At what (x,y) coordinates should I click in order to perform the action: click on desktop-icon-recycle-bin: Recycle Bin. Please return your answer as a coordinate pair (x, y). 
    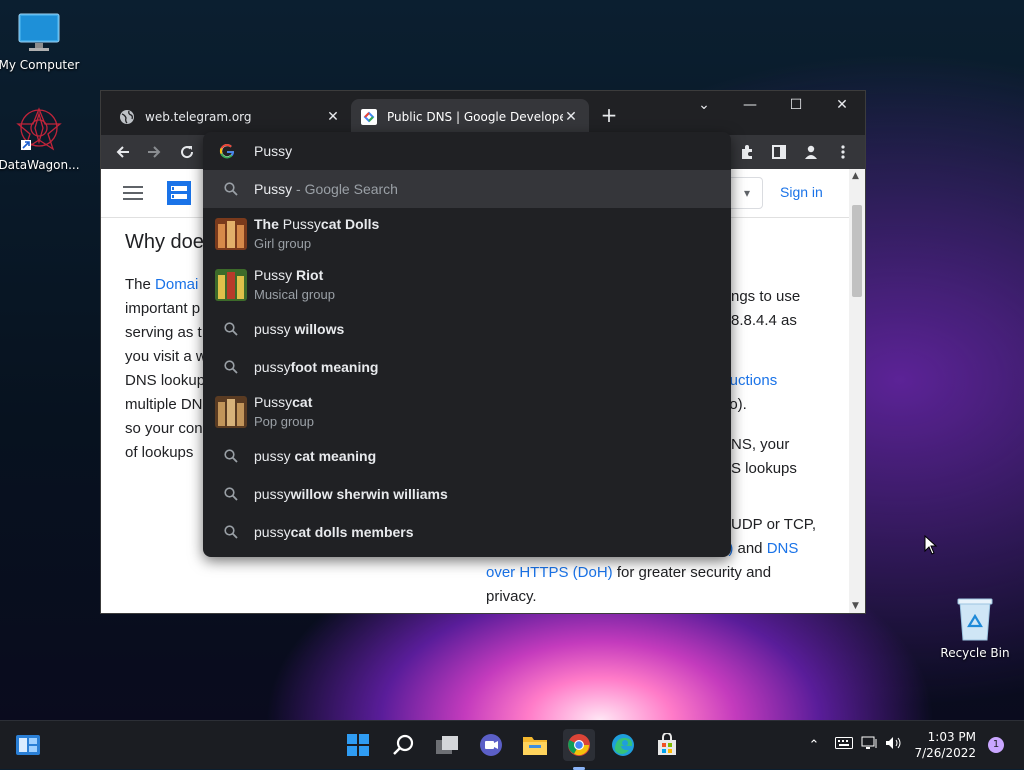
    Looking at the image, I should click on (975, 628).